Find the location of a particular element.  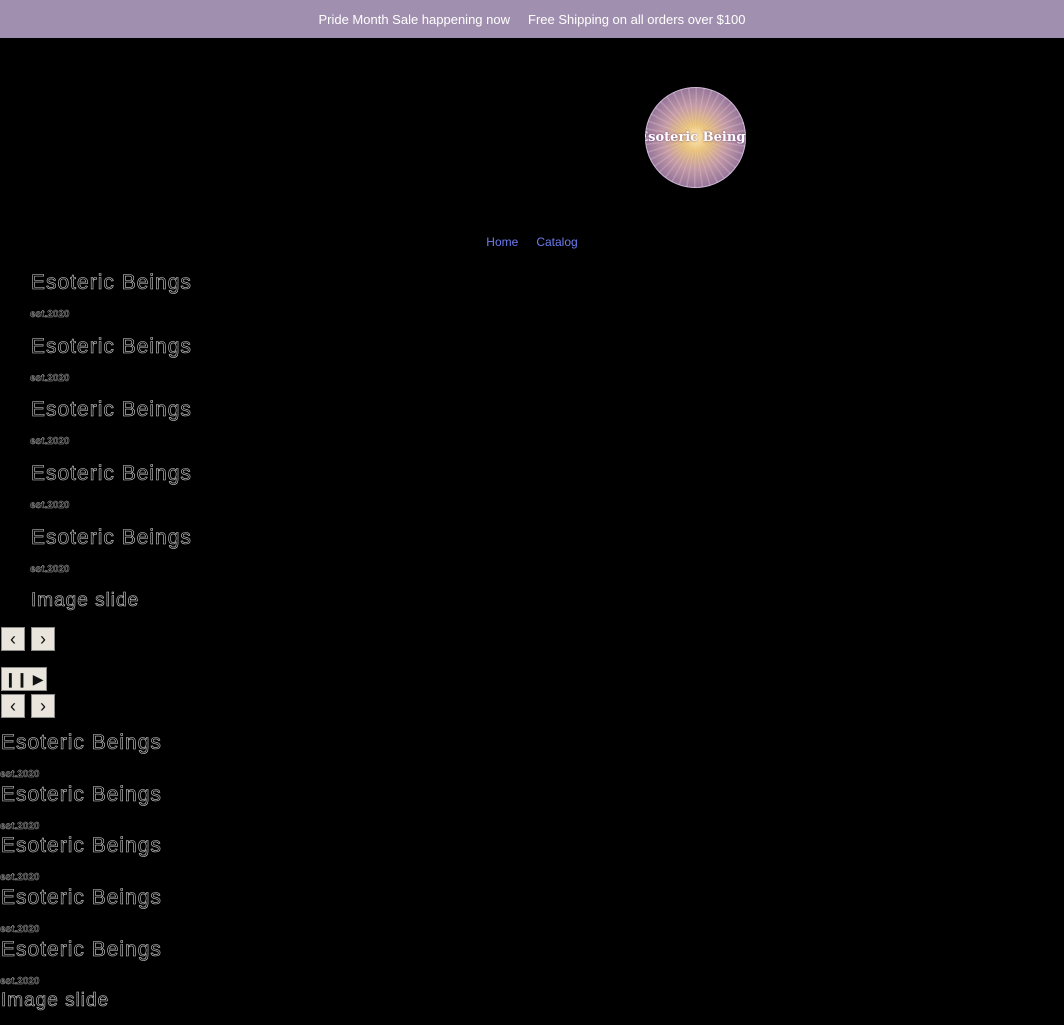

nav-link-home: Home is located at coordinates (502, 242).